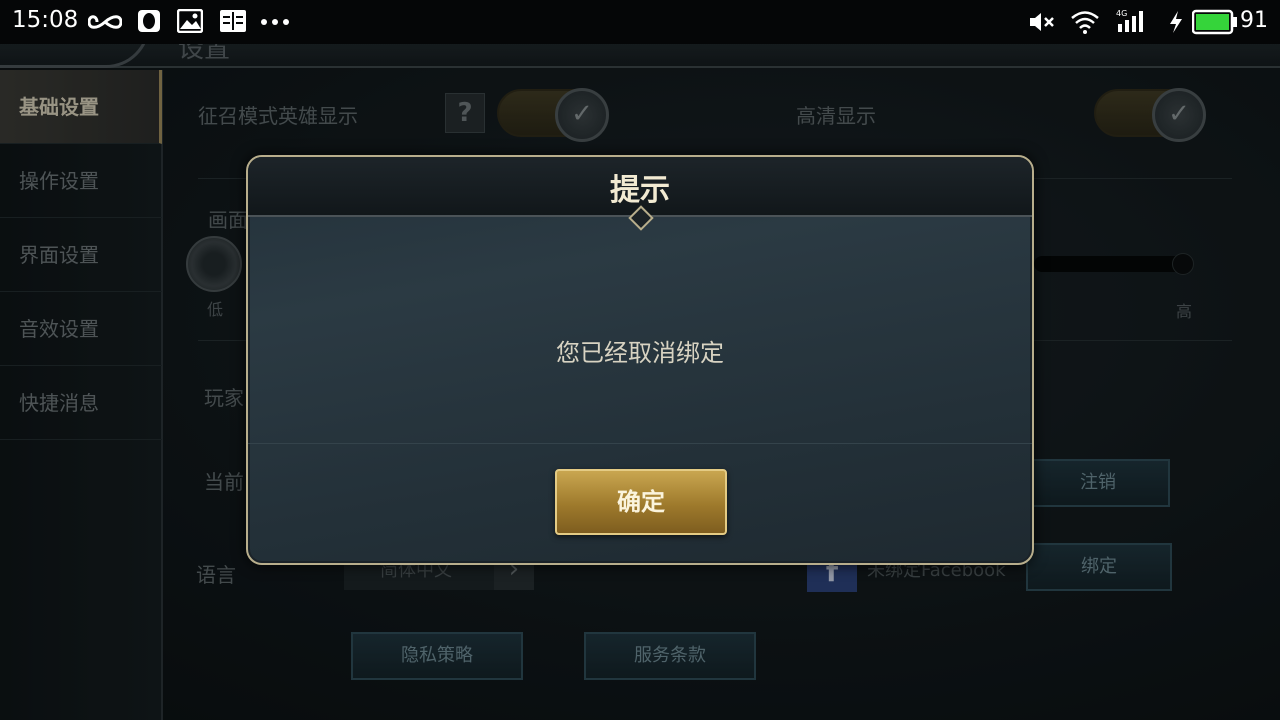 This screenshot has height=720, width=1280. Describe the element at coordinates (640, 22) in the screenshot. I see `status-bar: 15:08 4G 91` at that location.